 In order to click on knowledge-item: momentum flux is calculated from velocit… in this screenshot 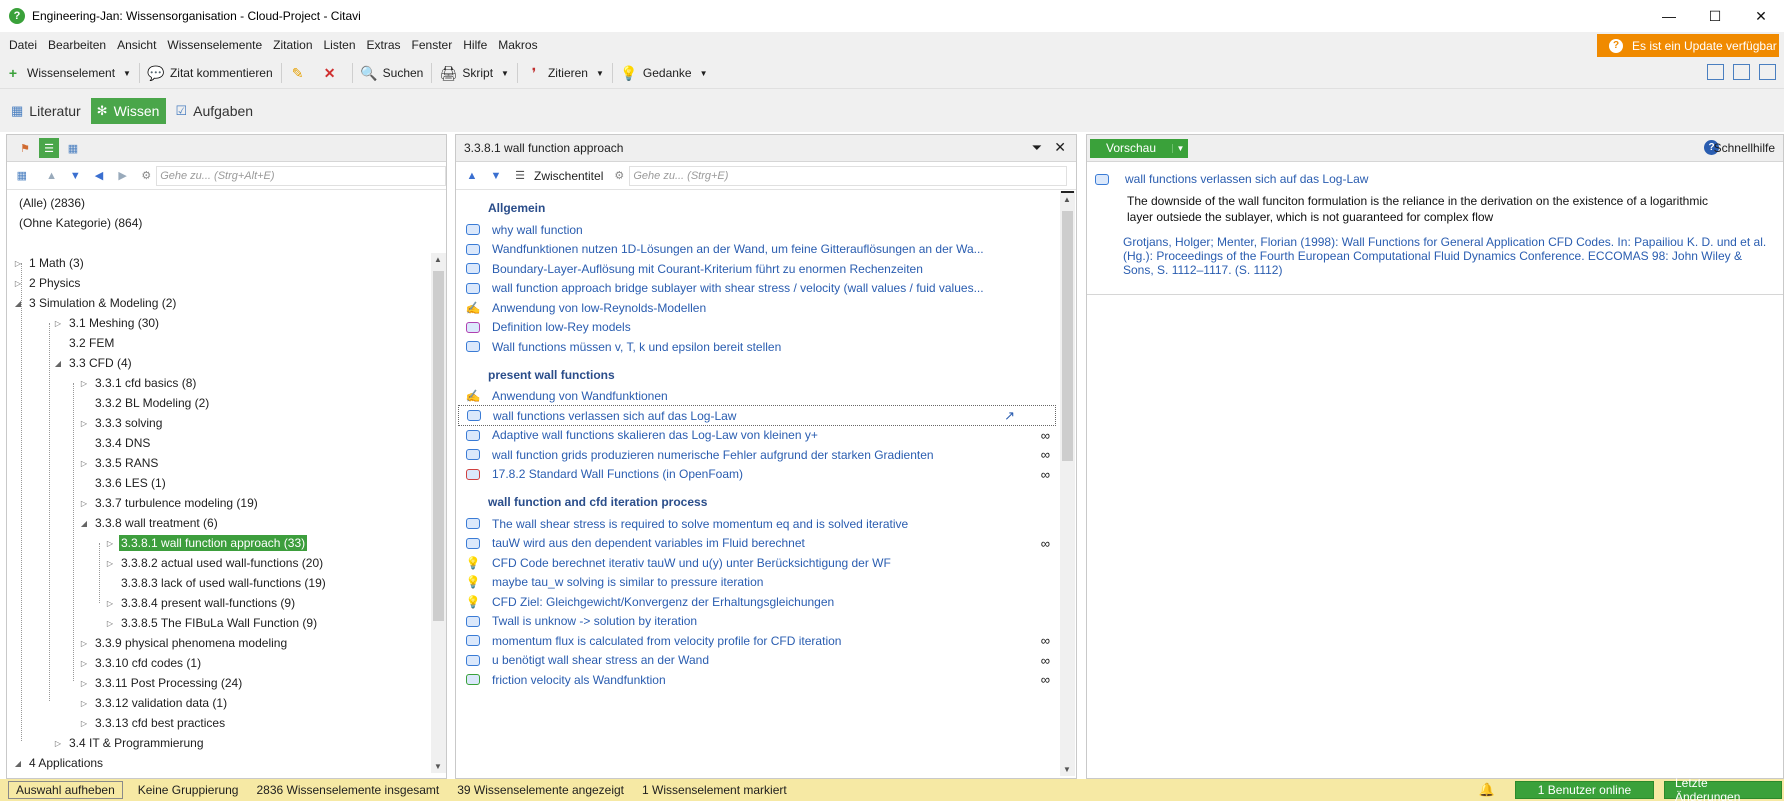, I will do `click(757, 640)`.